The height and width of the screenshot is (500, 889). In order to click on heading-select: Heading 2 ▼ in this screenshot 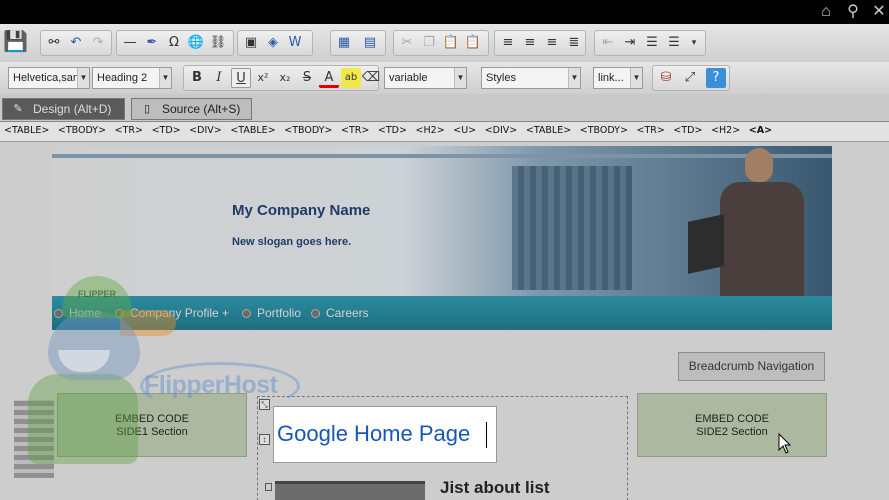, I will do `click(132, 78)`.